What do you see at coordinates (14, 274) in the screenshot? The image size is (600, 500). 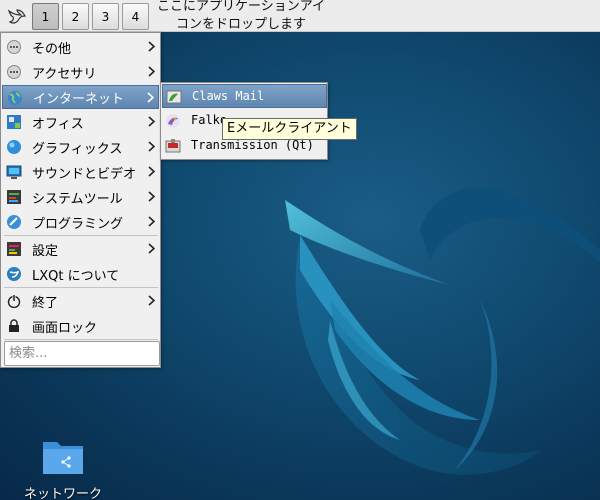 I see `lxqt-about-icon` at bounding box center [14, 274].